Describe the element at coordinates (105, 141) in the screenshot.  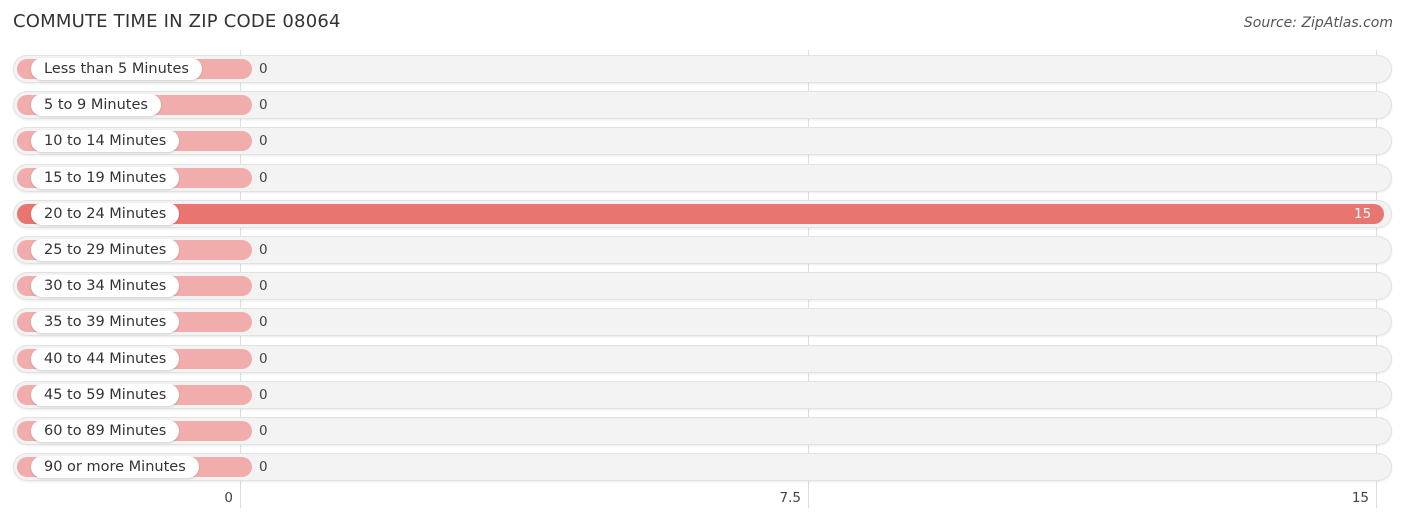
I see `category-label: 10 to 14 Minutes` at that location.